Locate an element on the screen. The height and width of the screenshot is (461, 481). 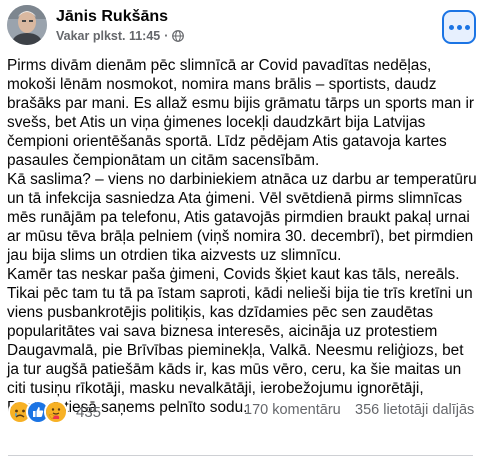
reactions-summary: 435 is located at coordinates (54, 412).